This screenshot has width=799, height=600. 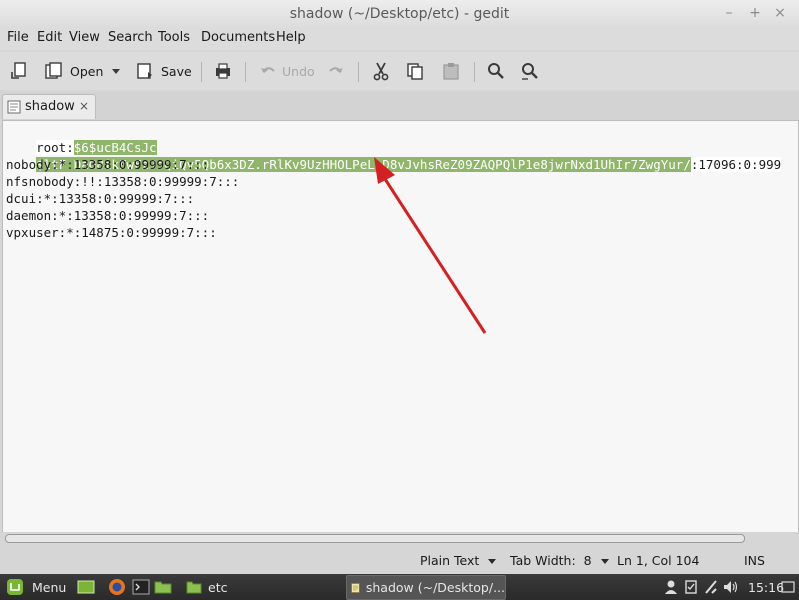 What do you see at coordinates (87, 71) in the screenshot?
I see `open-label: Open` at bounding box center [87, 71].